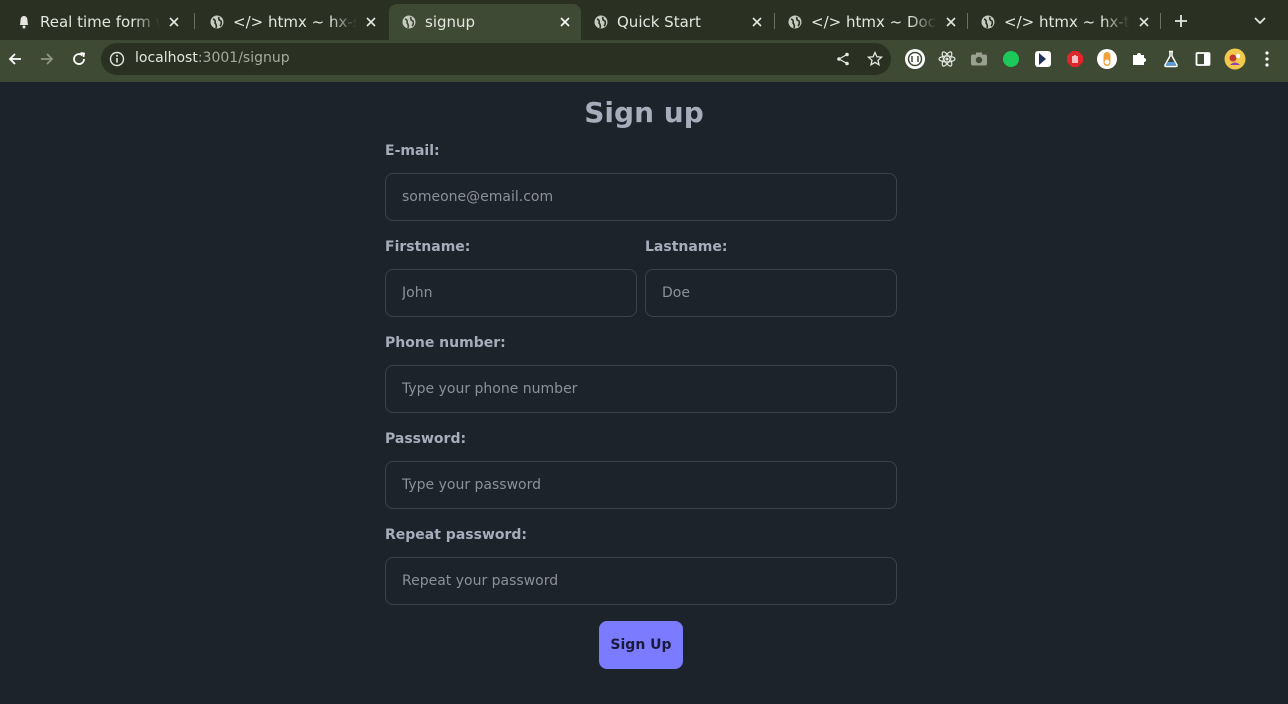 The image size is (1288, 704). I want to click on ublock-icon, so click(915, 59).